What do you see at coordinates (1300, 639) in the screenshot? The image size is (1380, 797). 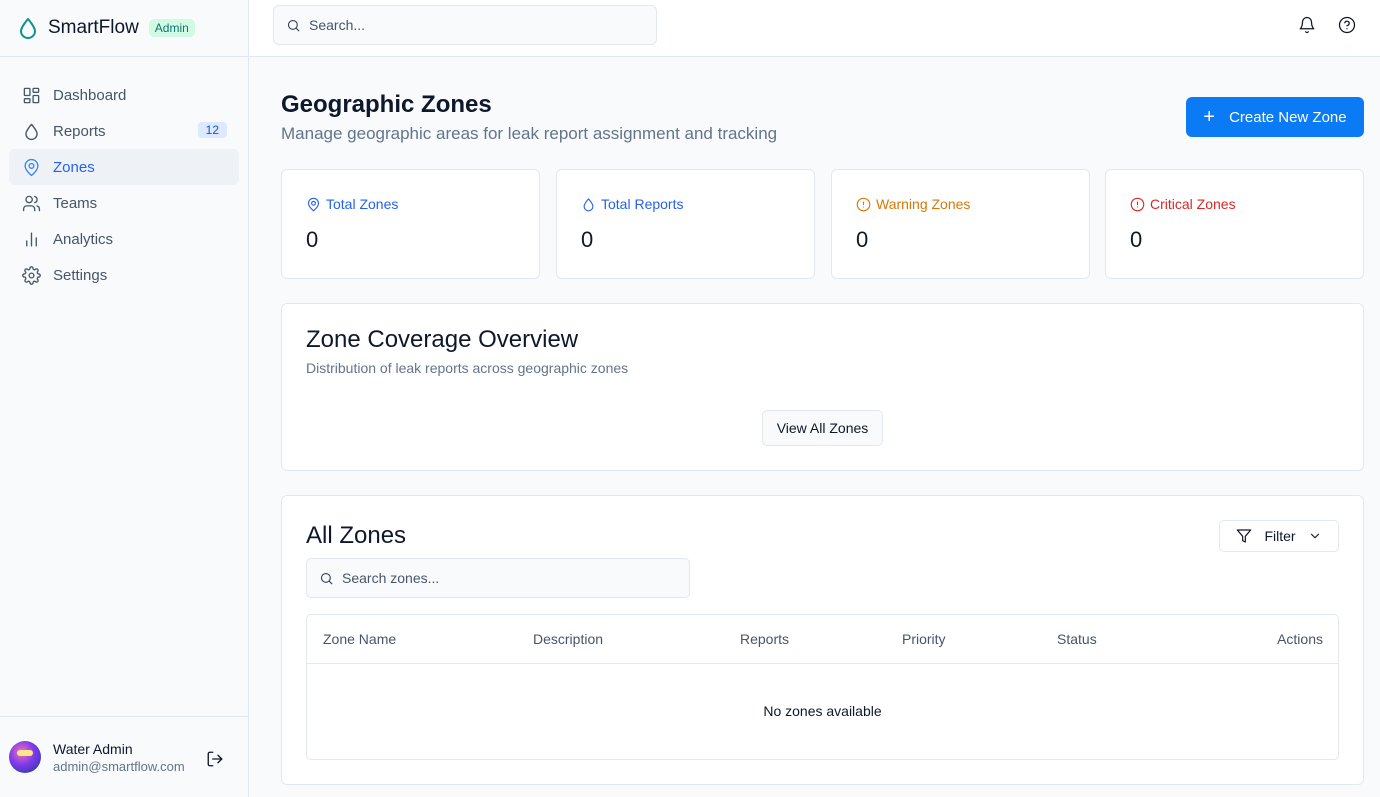 I see `column-header-actions: Actions` at bounding box center [1300, 639].